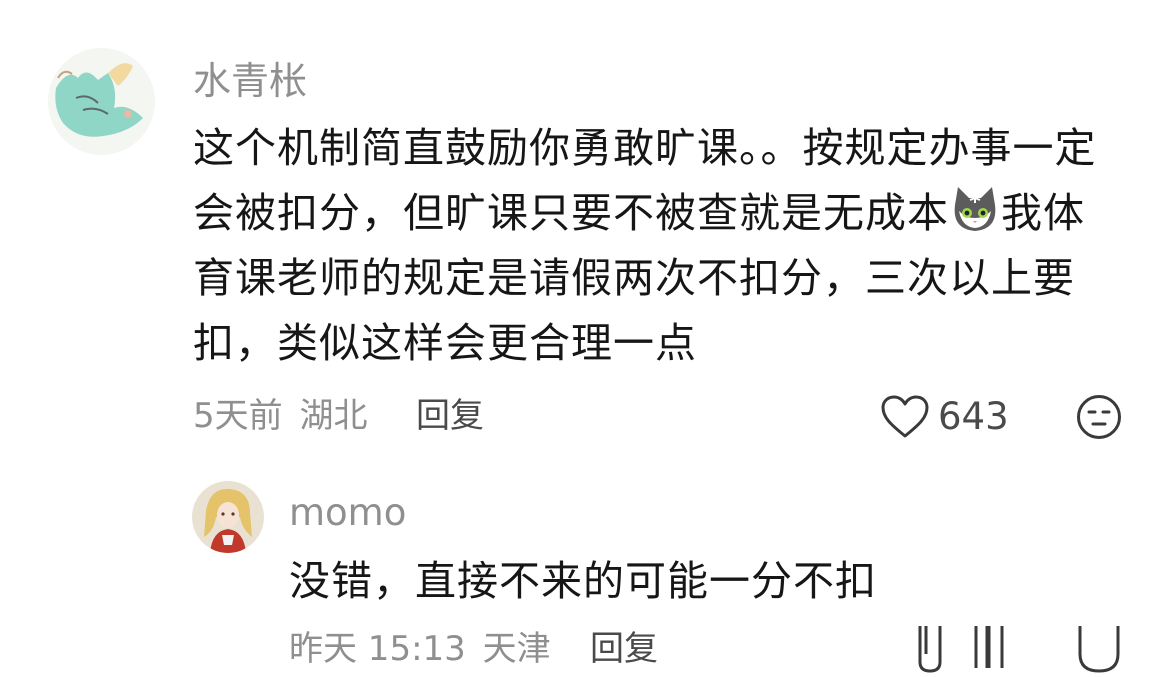 This screenshot has height=677, width=1170. Describe the element at coordinates (333, 416) in the screenshot. I see `comment-location: 湖北` at that location.